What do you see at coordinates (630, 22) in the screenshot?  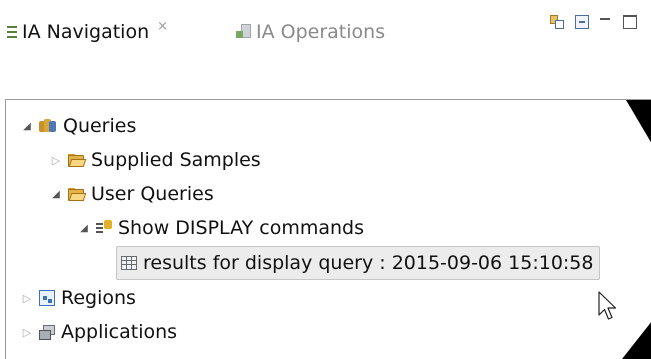 I see `maximize-icon` at bounding box center [630, 22].